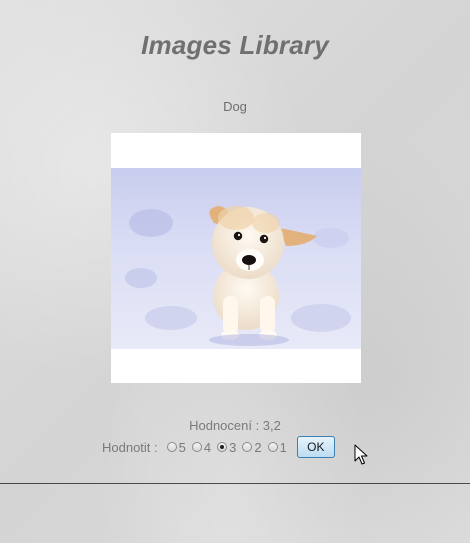 The image size is (470, 543). I want to click on rating-option-label: 1, so click(283, 447).